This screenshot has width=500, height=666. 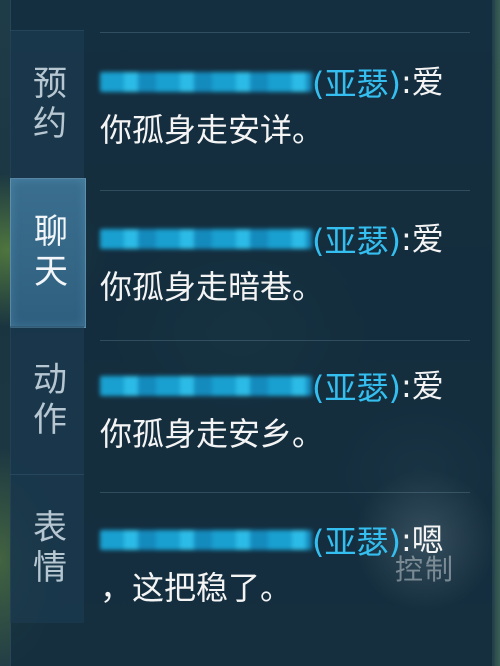 I want to click on chat-message: (亚瑟) : 爱 你孤身走安乡。, so click(x=285, y=410).